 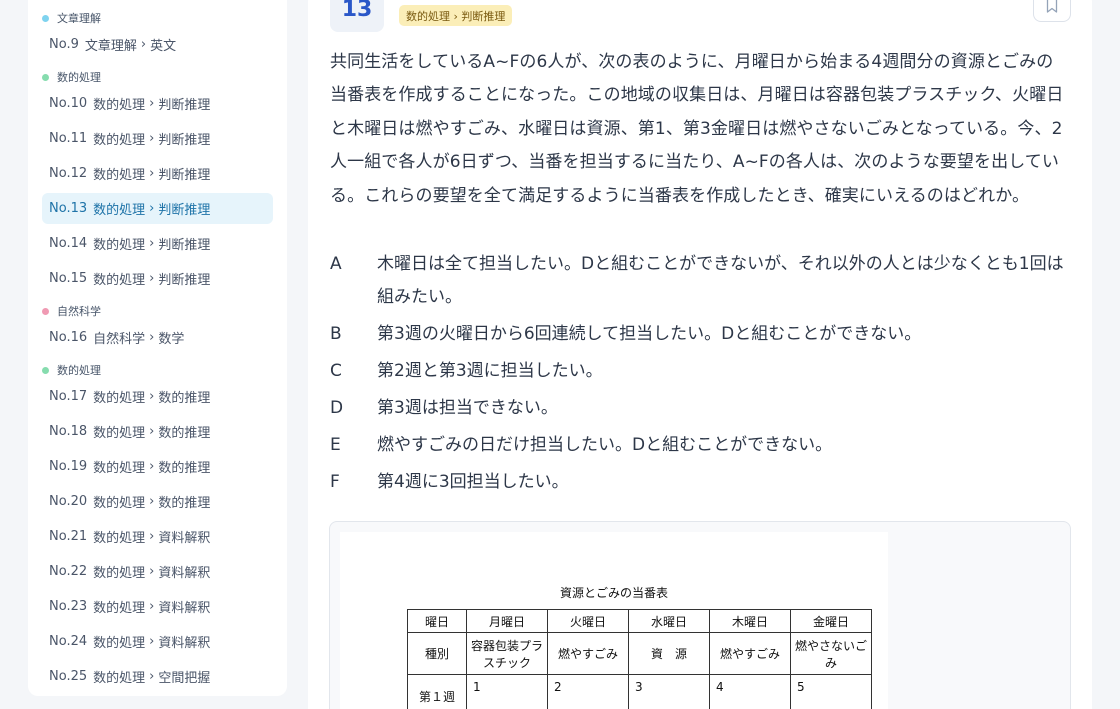 I want to click on sidebar-item-number: No.25, so click(x=68, y=676).